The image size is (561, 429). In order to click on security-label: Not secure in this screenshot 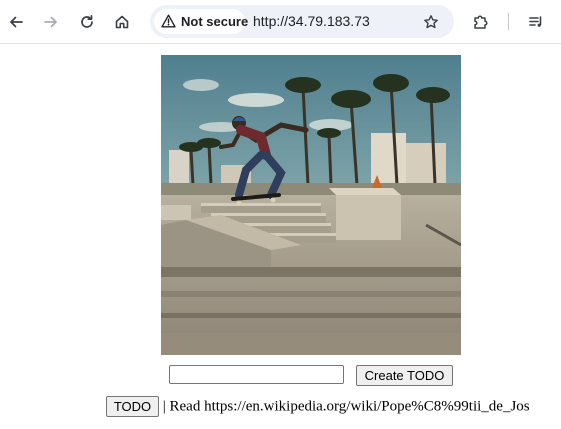, I will do `click(215, 21)`.